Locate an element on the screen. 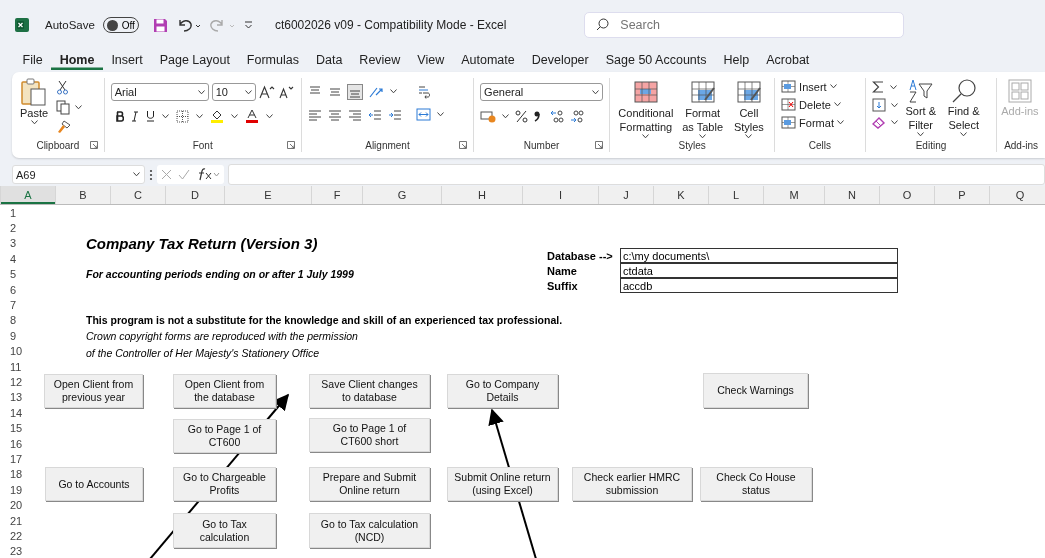  customize-toolbar-icon is located at coordinates (248, 25).